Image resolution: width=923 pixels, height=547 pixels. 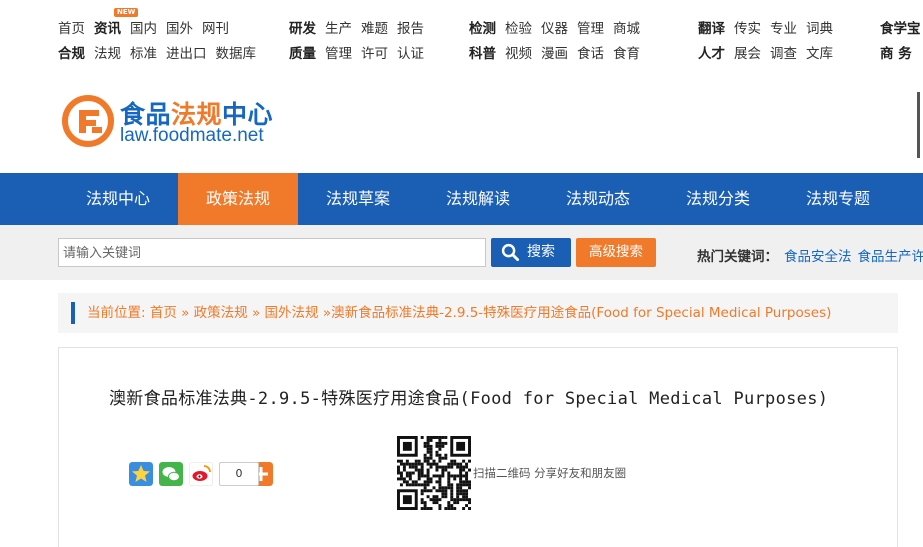 What do you see at coordinates (410, 54) in the screenshot?
I see `top-link: 认证` at bounding box center [410, 54].